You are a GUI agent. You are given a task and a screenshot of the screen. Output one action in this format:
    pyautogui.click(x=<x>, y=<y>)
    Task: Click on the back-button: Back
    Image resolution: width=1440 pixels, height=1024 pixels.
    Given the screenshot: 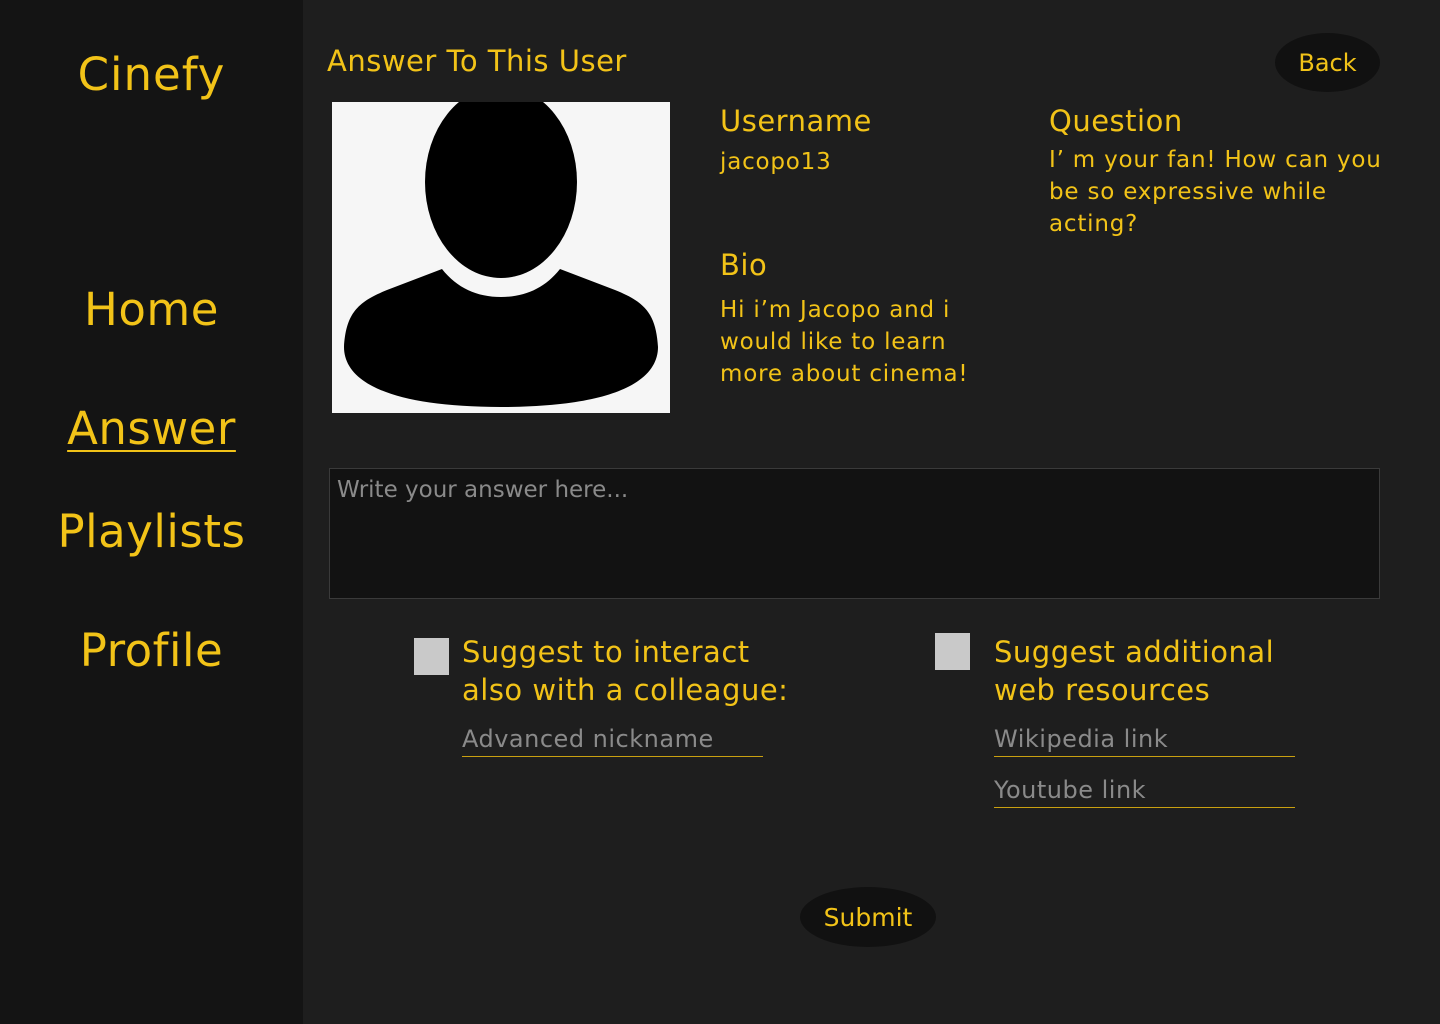 What is the action you would take?
    pyautogui.click(x=1327, y=62)
    